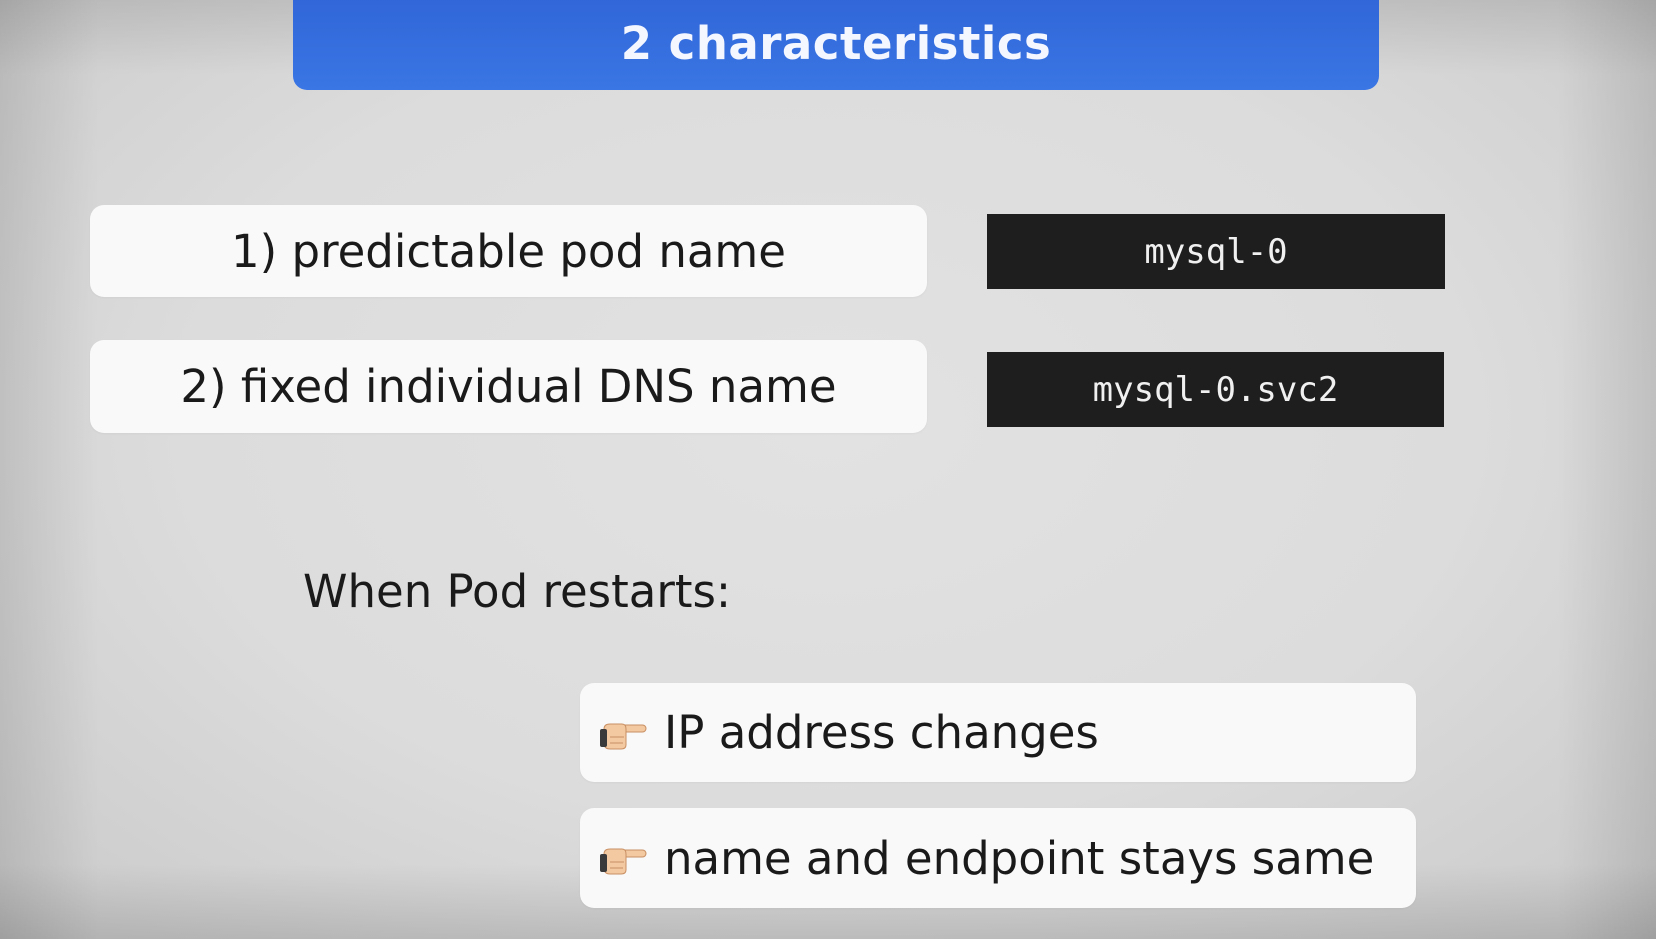 The image size is (1656, 939). I want to click on characteristic-1-example-text: mysql-0, so click(1216, 251).